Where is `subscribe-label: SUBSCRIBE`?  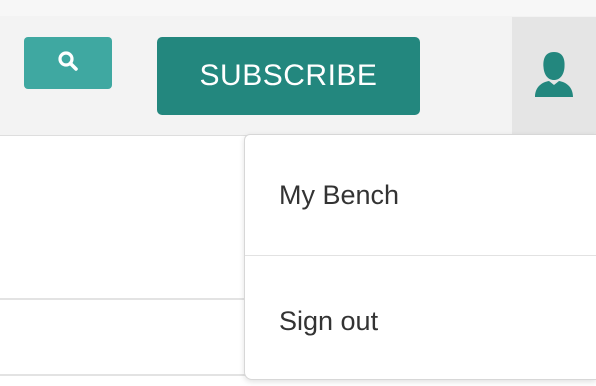
subscribe-label: SUBSCRIBE is located at coordinates (288, 75).